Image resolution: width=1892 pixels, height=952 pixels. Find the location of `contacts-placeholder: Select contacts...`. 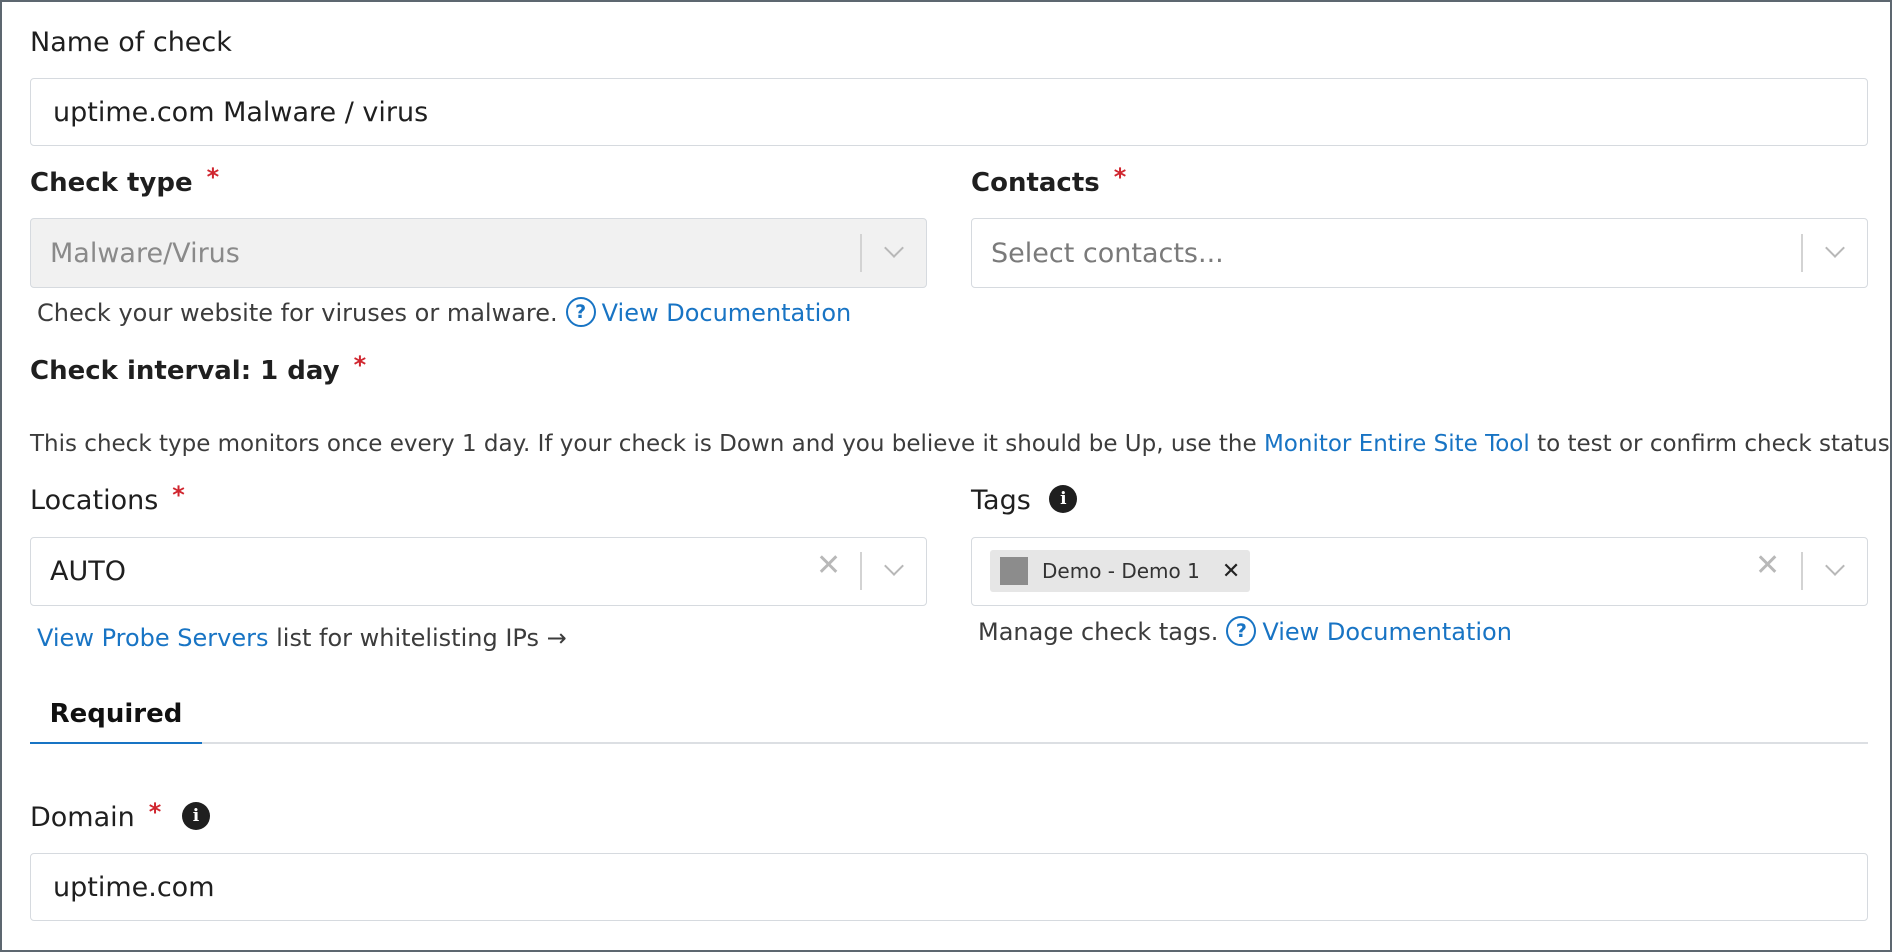

contacts-placeholder: Select contacts... is located at coordinates (1107, 253).